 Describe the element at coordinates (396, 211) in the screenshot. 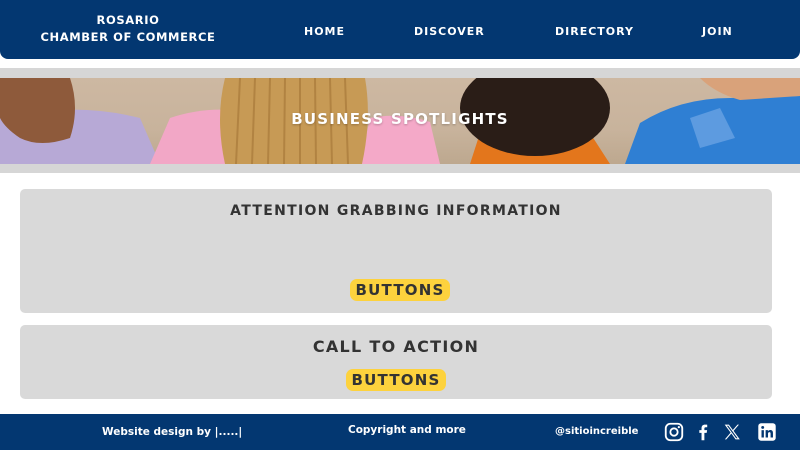

I see `info-card-title: ATTENTION GRABBING INFORMATION` at that location.